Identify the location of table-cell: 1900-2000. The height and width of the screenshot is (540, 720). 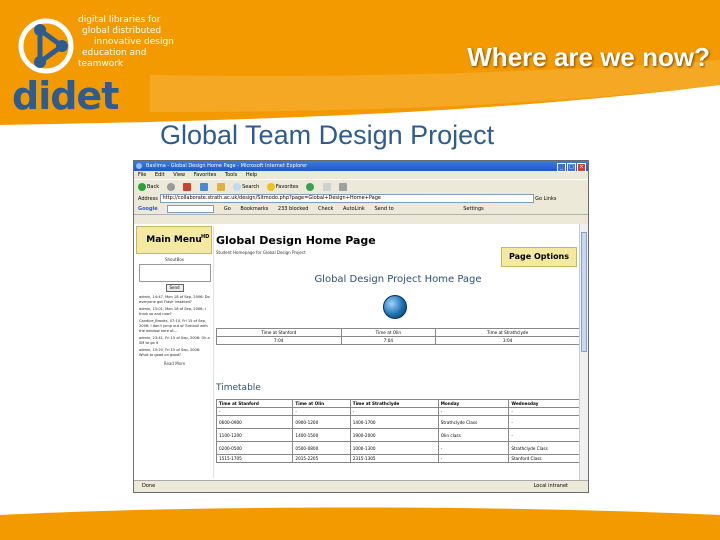
(394, 435).